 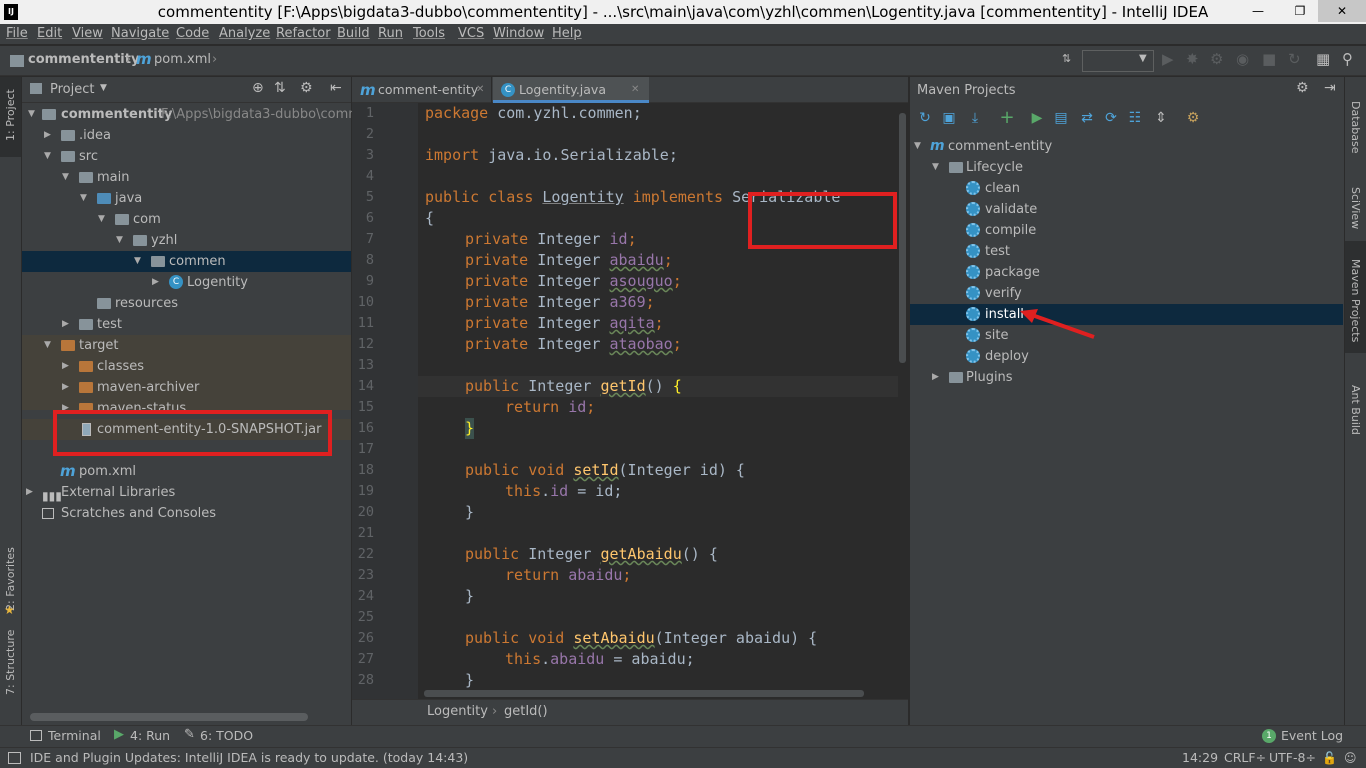 I want to click on close-tab-icon: ✕, so click(x=635, y=90).